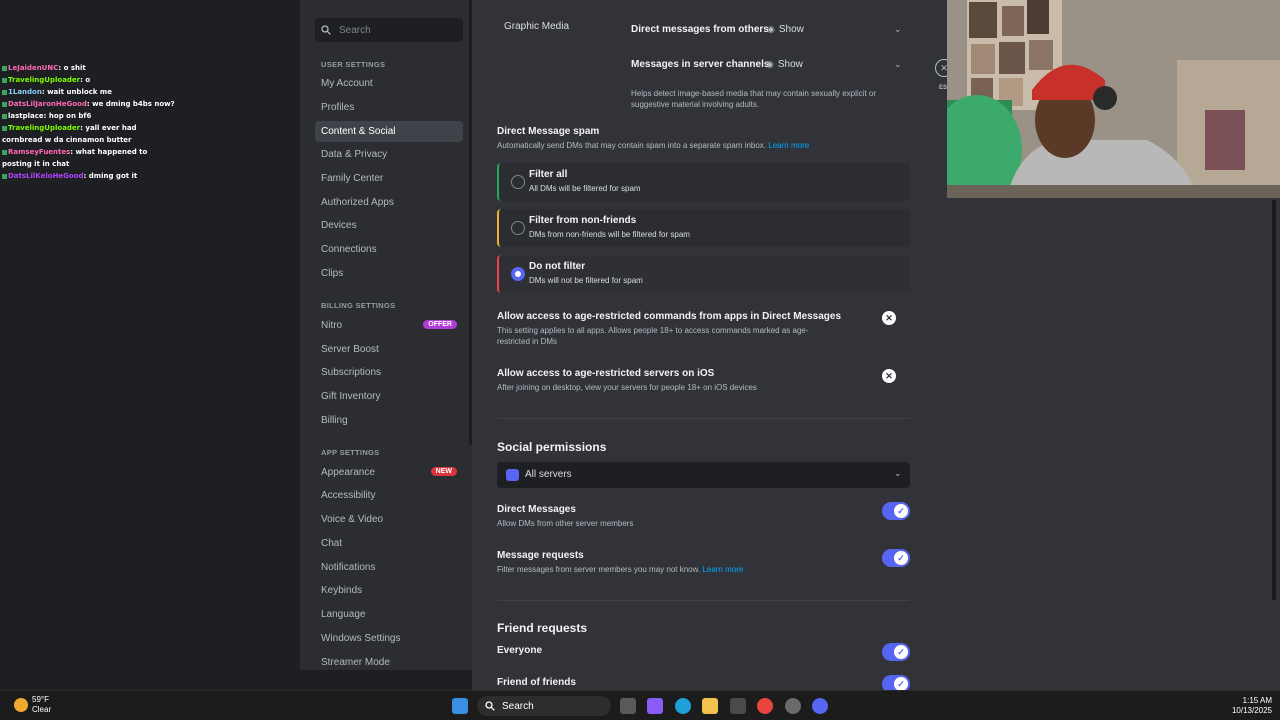  Describe the element at coordinates (113, 176) in the screenshot. I see `chat-text: dming got it` at that location.